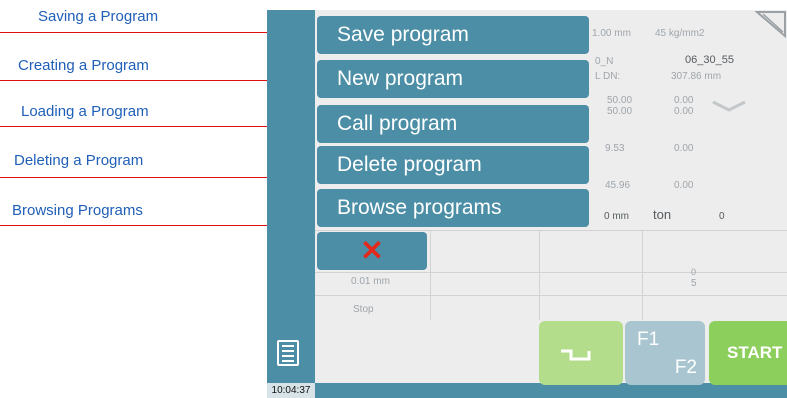 This screenshot has height=398, width=787. I want to click on l-dn-label: L DN:, so click(608, 76).